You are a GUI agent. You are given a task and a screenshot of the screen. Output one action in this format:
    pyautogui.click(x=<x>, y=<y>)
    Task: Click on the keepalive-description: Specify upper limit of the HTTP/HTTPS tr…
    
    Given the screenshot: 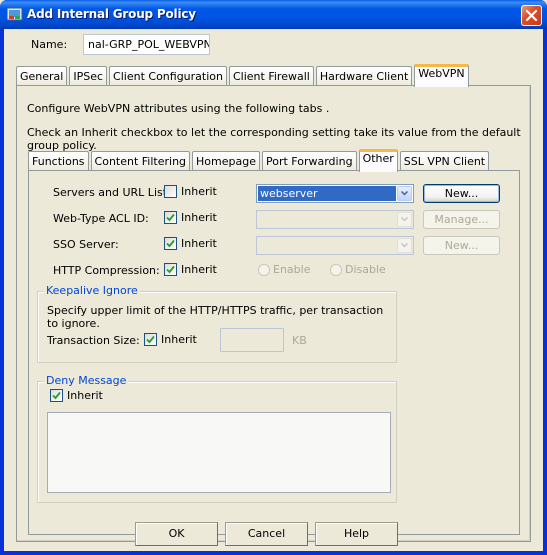 What is the action you would take?
    pyautogui.click(x=215, y=317)
    